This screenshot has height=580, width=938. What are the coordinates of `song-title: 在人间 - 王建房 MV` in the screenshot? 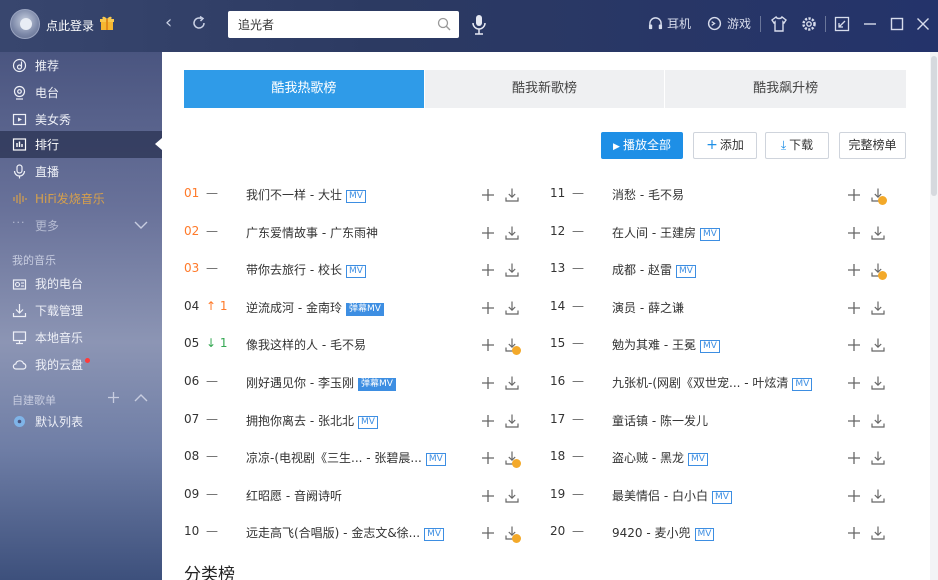 It's located at (666, 232).